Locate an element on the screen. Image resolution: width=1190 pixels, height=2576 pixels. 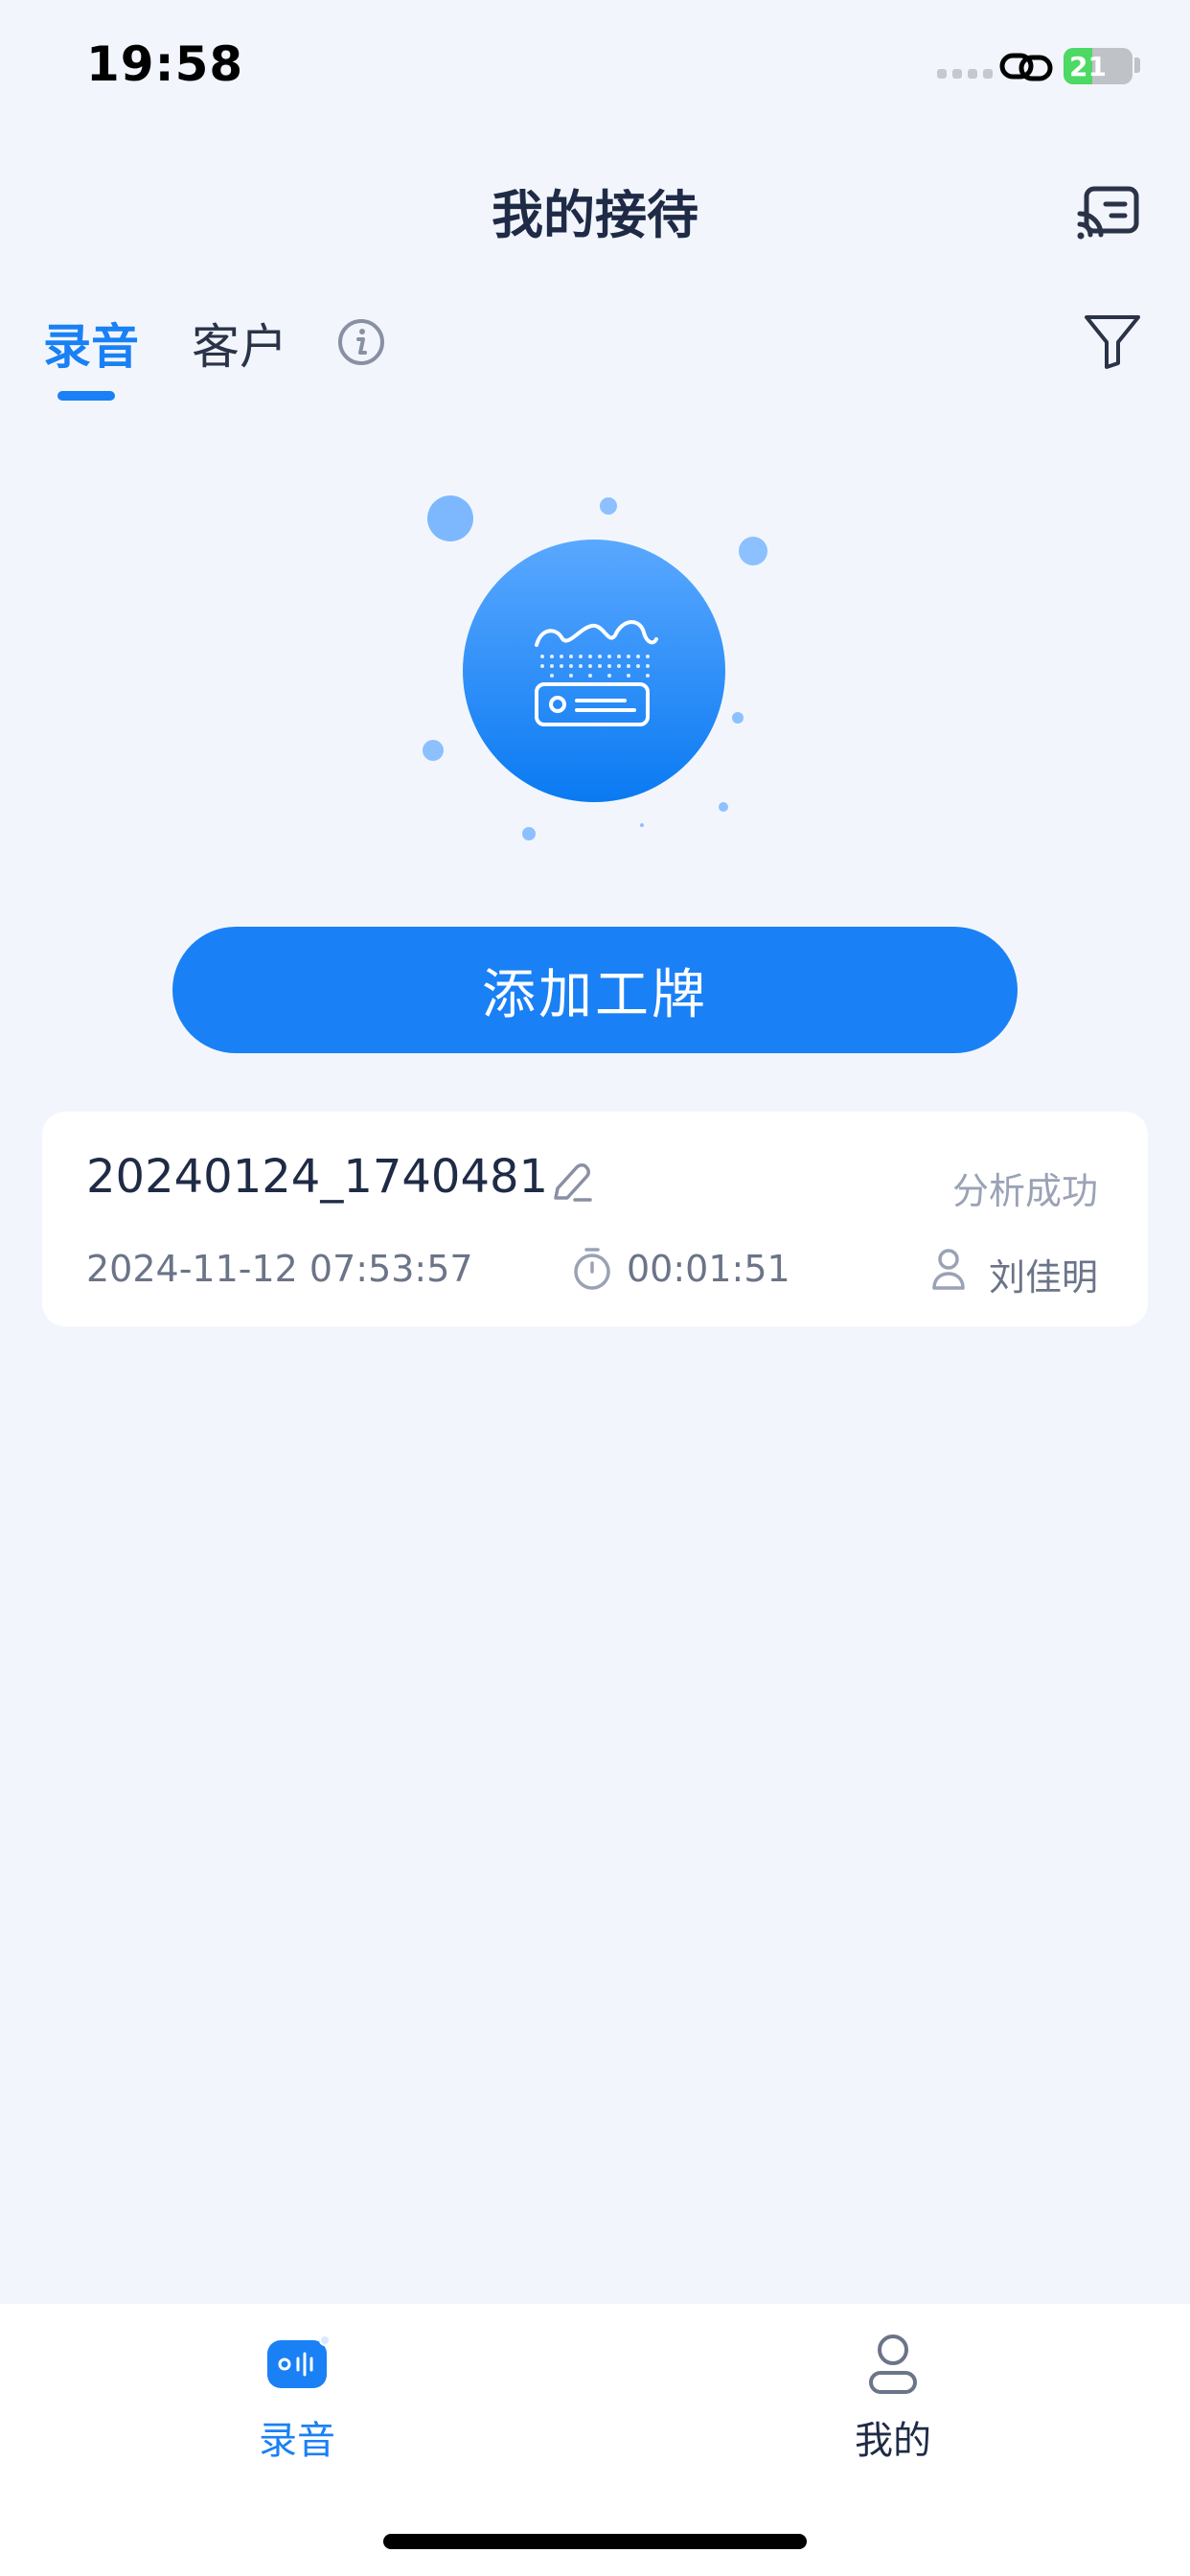
home-indicator is located at coordinates (595, 2541).